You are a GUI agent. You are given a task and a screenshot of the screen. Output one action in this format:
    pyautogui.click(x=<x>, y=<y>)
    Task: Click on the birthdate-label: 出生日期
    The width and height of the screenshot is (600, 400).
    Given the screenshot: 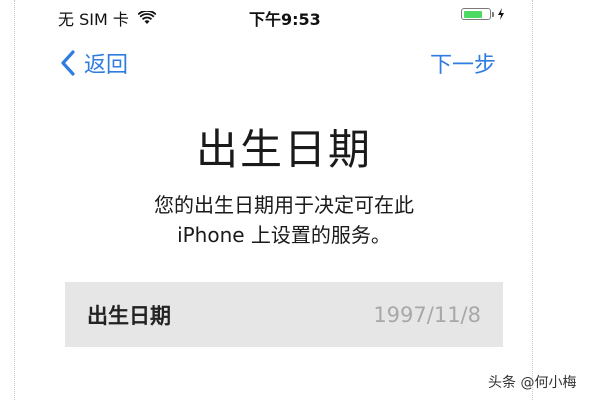 What is the action you would take?
    pyautogui.click(x=129, y=315)
    